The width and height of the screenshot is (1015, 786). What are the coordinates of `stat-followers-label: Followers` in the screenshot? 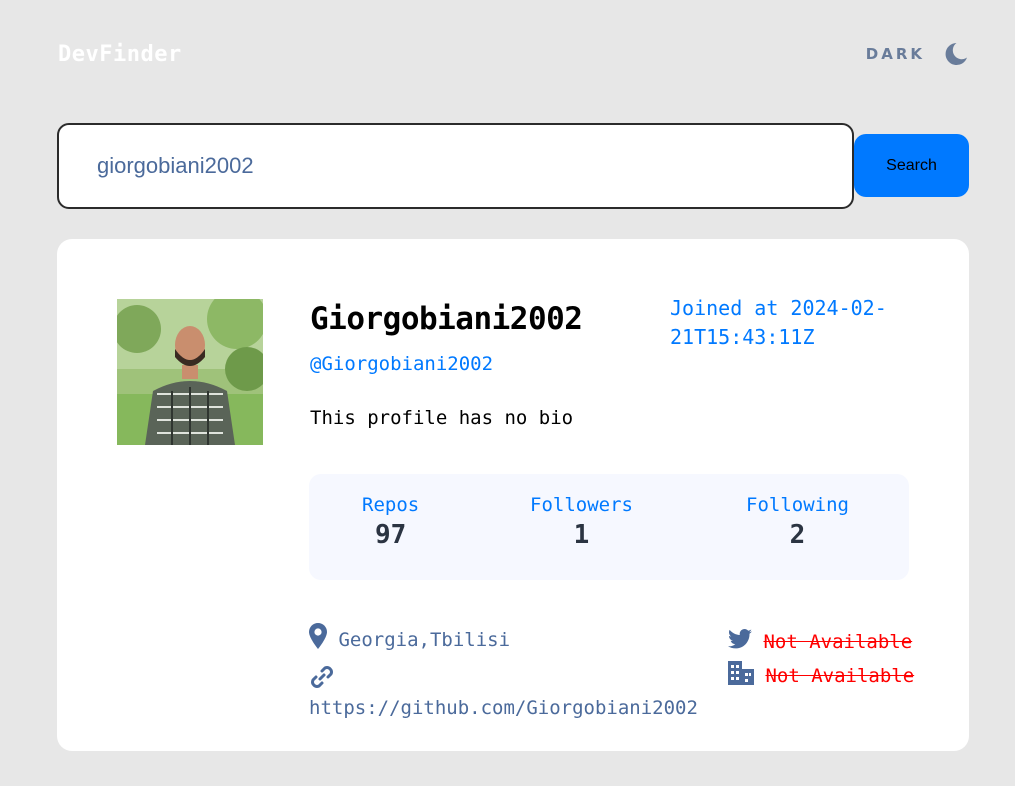 It's located at (581, 505).